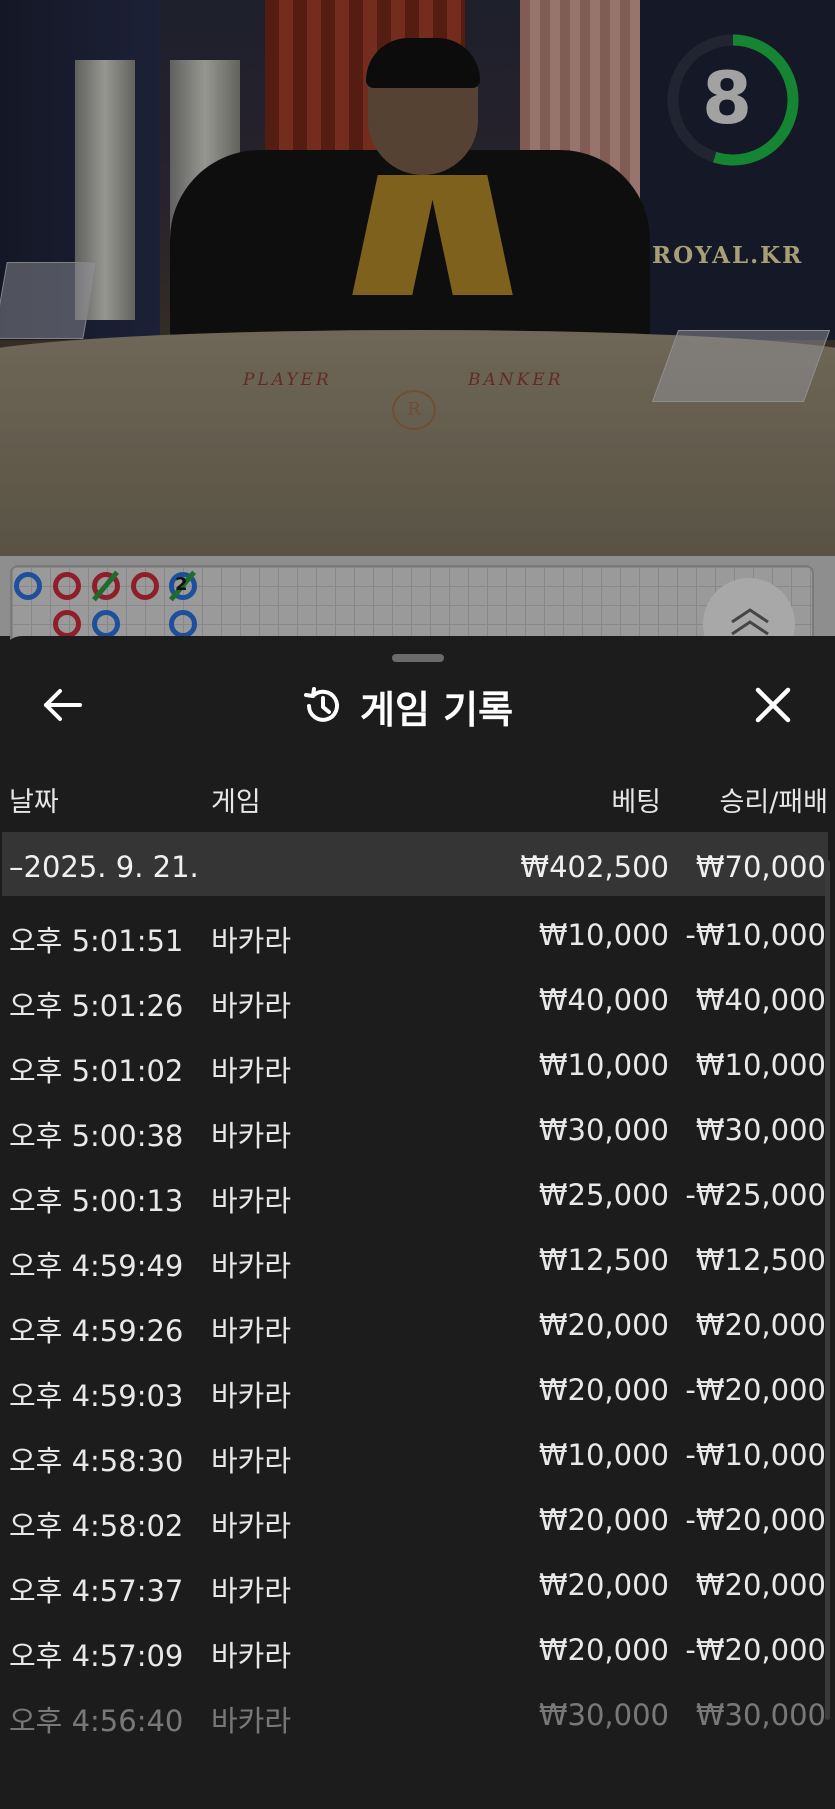 This screenshot has height=1809, width=835. I want to click on history-icon, so click(321, 704).